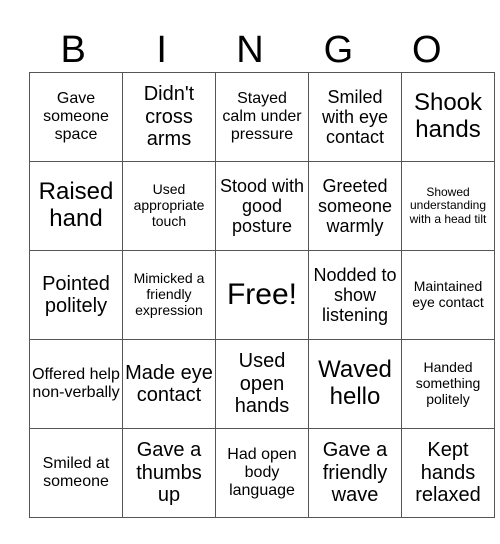  Describe the element at coordinates (448, 206) in the screenshot. I see `bingo-cell: Showed understanding with a head tilt` at that location.